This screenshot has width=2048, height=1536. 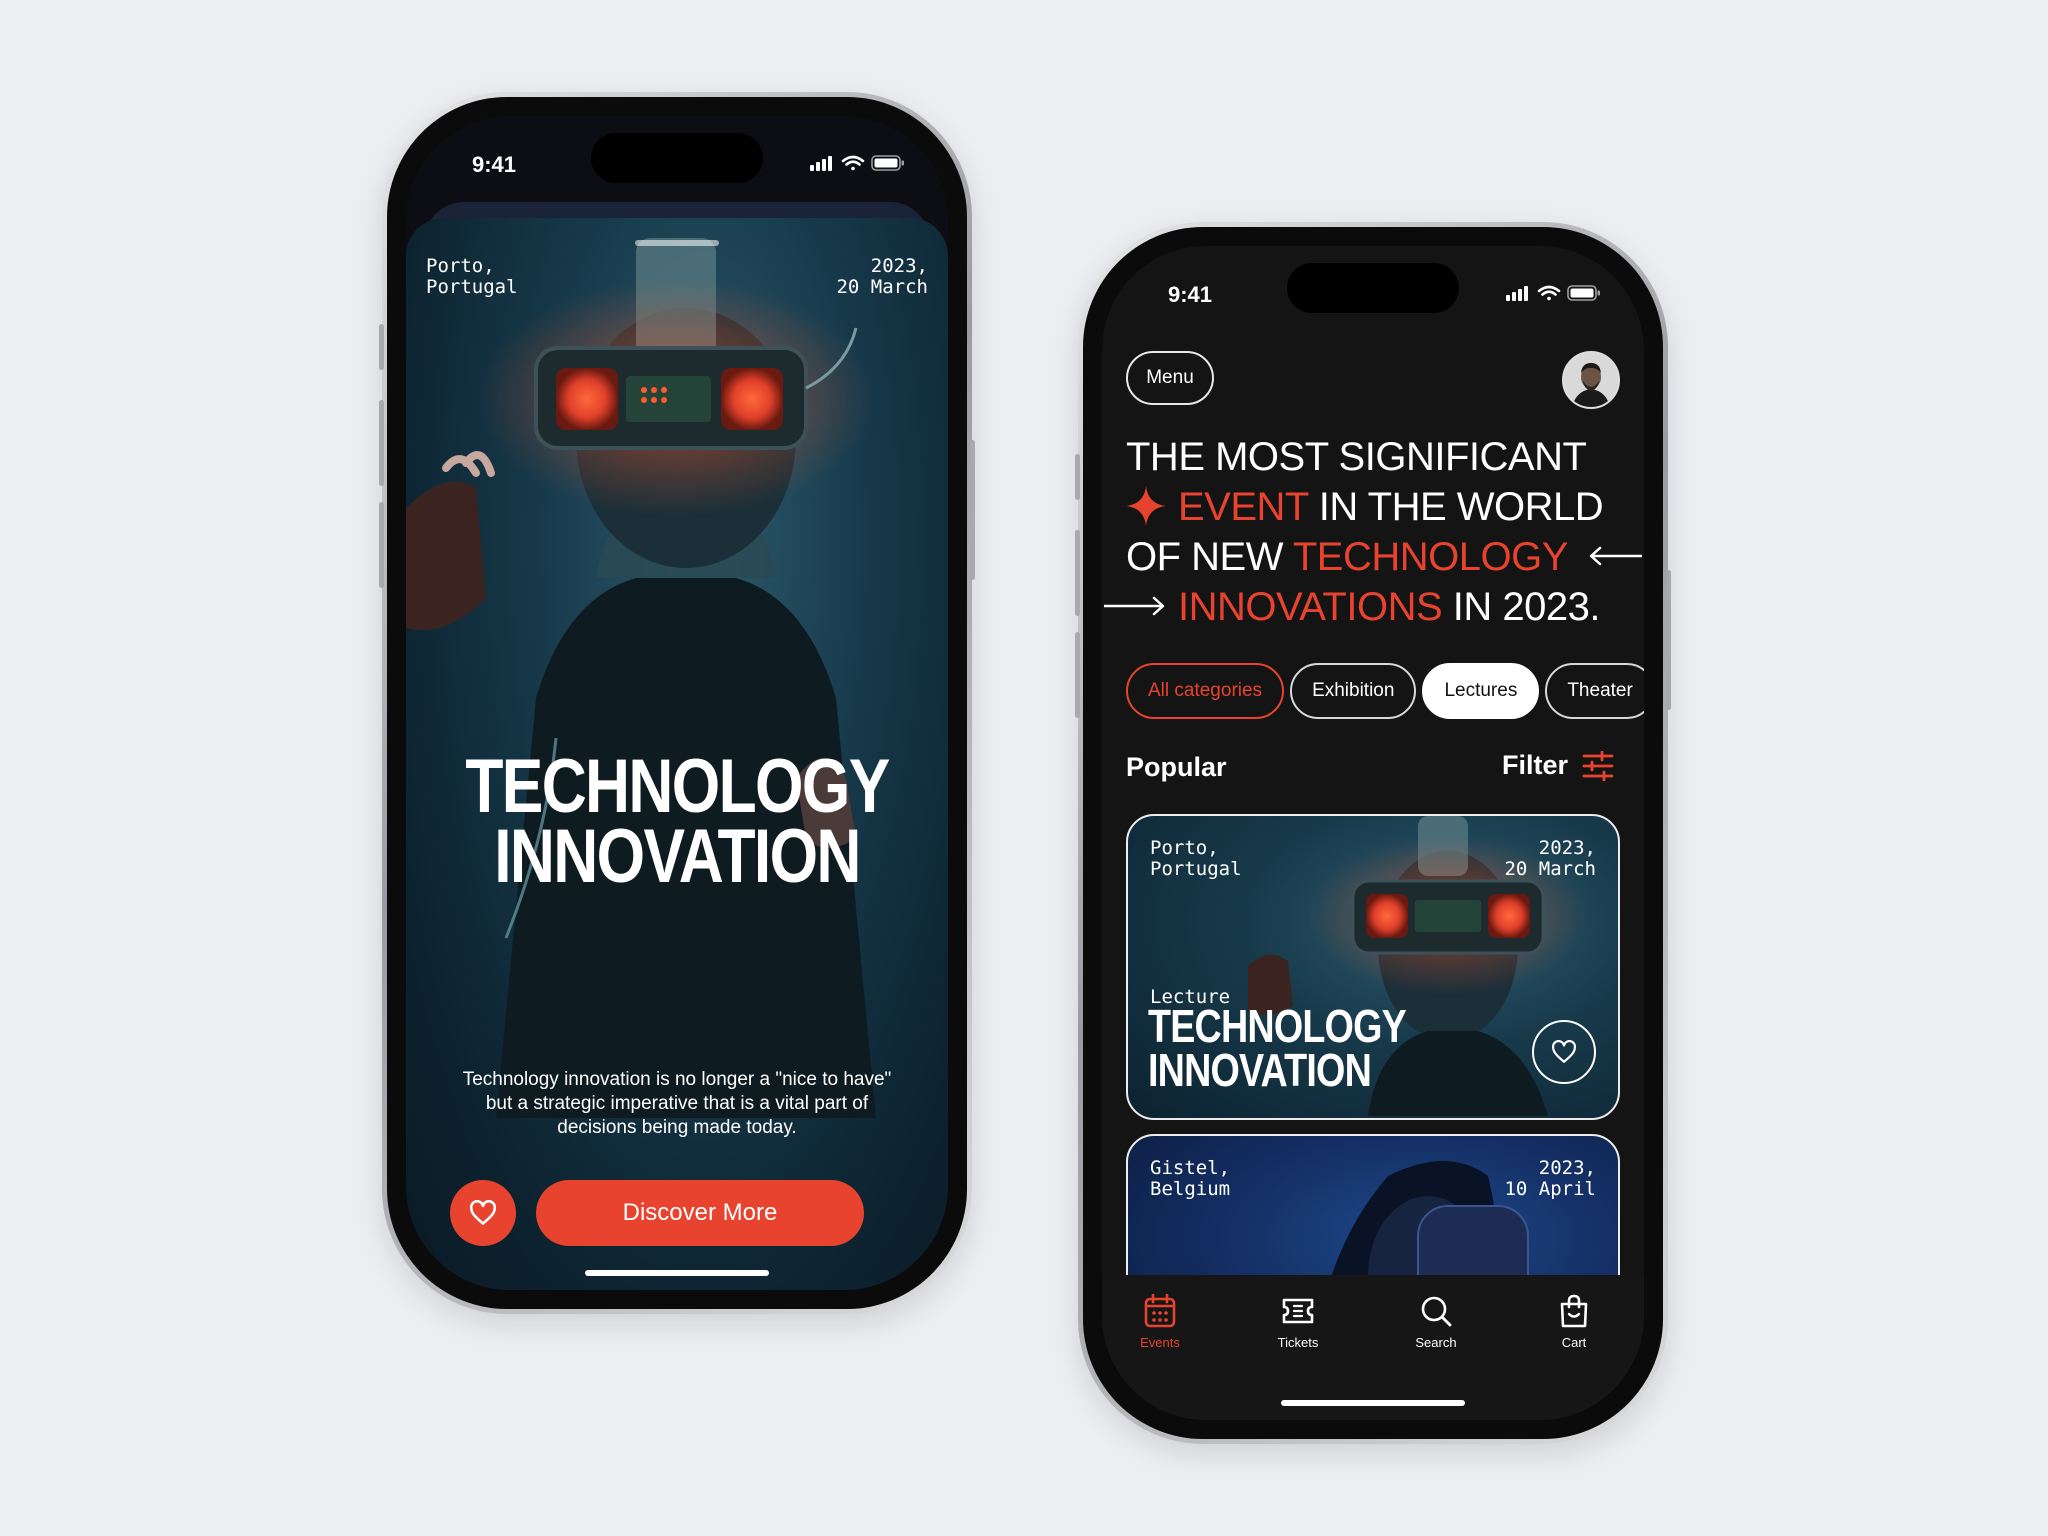 I want to click on headline-line-2: EVENT IN THE WORLD, so click(x=1385, y=507).